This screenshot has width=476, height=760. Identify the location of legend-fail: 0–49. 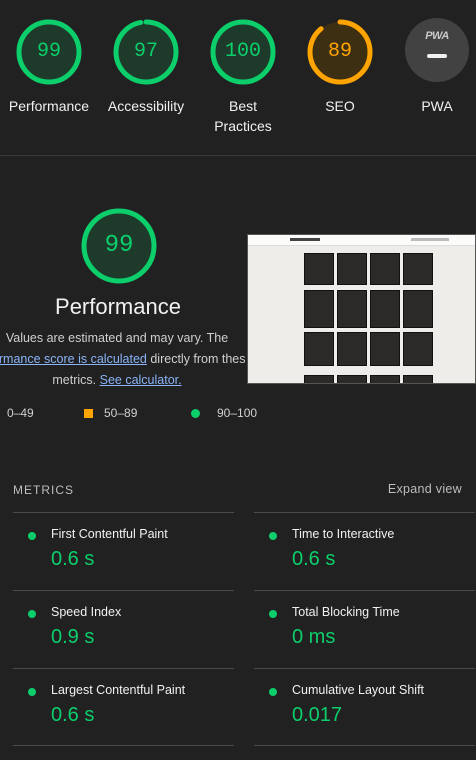
(20, 413).